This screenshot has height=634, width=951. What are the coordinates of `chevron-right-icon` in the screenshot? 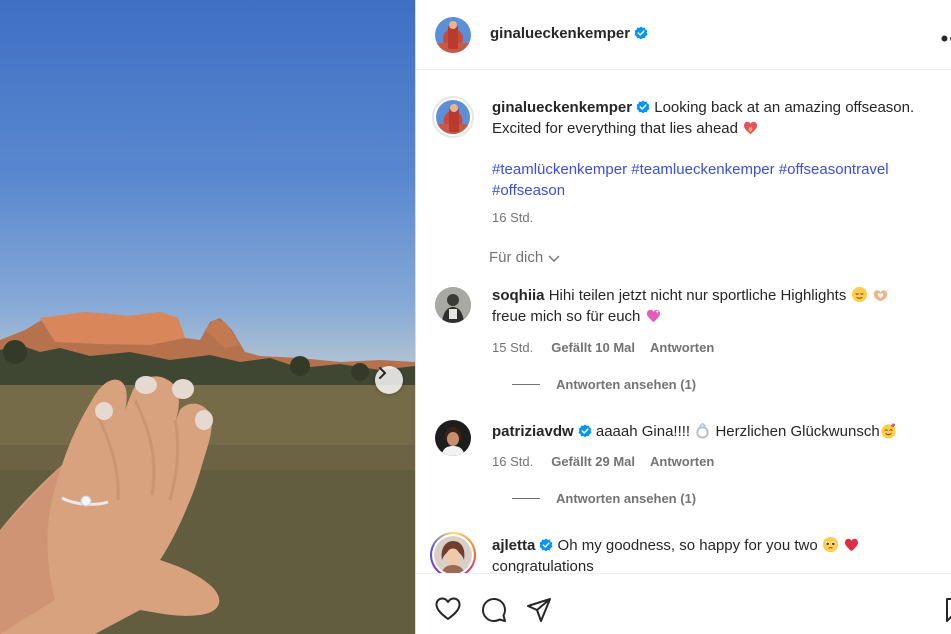 It's located at (382, 373).